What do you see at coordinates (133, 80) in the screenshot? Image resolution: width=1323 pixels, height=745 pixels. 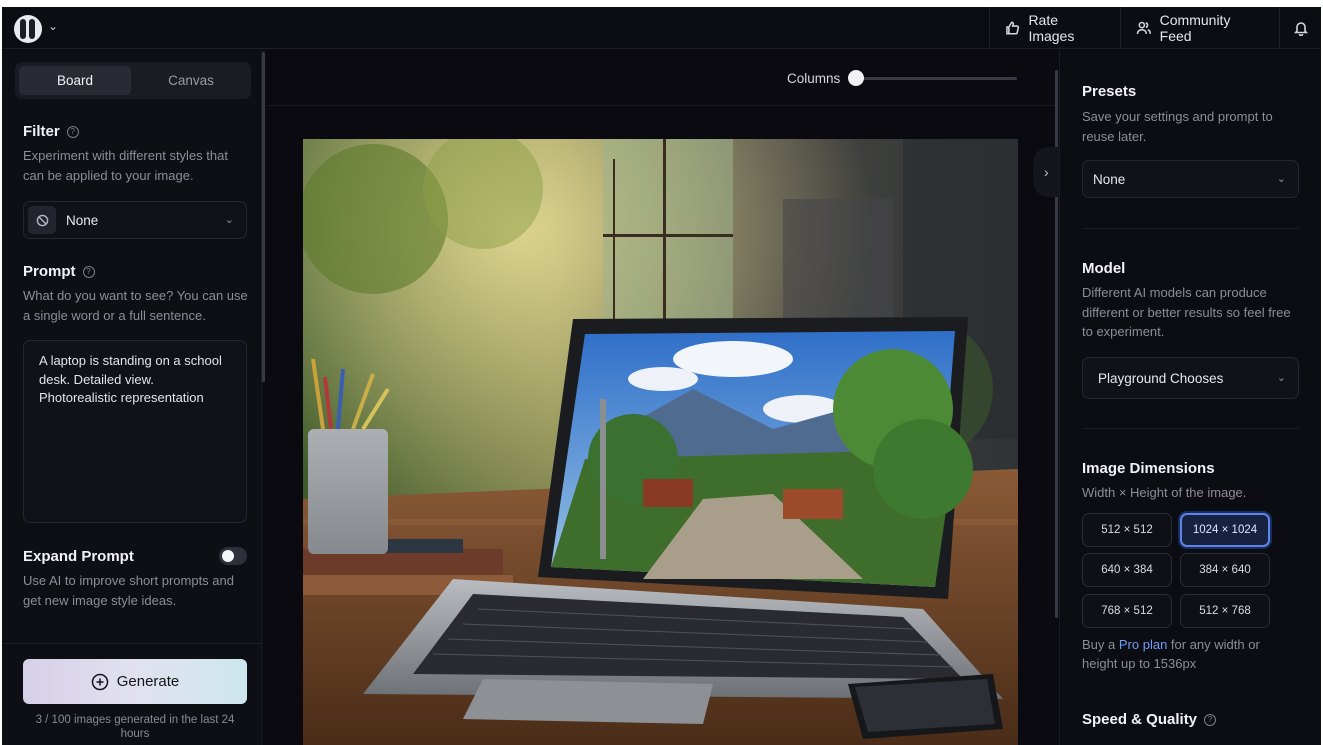 I see `view-toggle: Board Canvas` at bounding box center [133, 80].